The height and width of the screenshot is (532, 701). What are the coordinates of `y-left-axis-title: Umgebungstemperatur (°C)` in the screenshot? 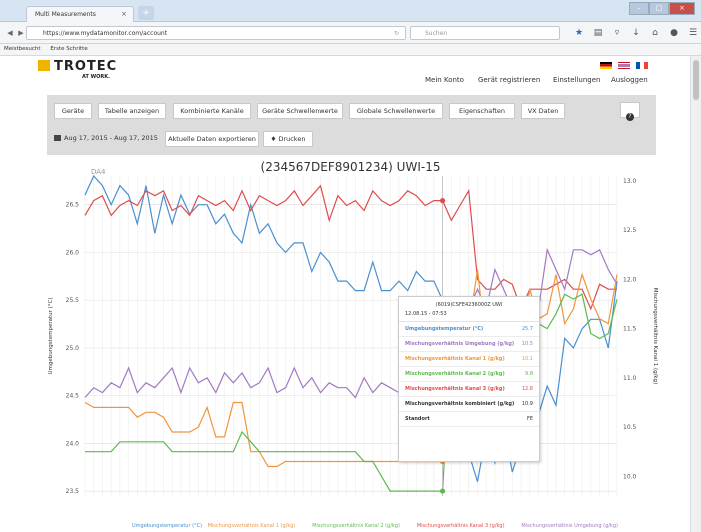 It's located at (51, 335).